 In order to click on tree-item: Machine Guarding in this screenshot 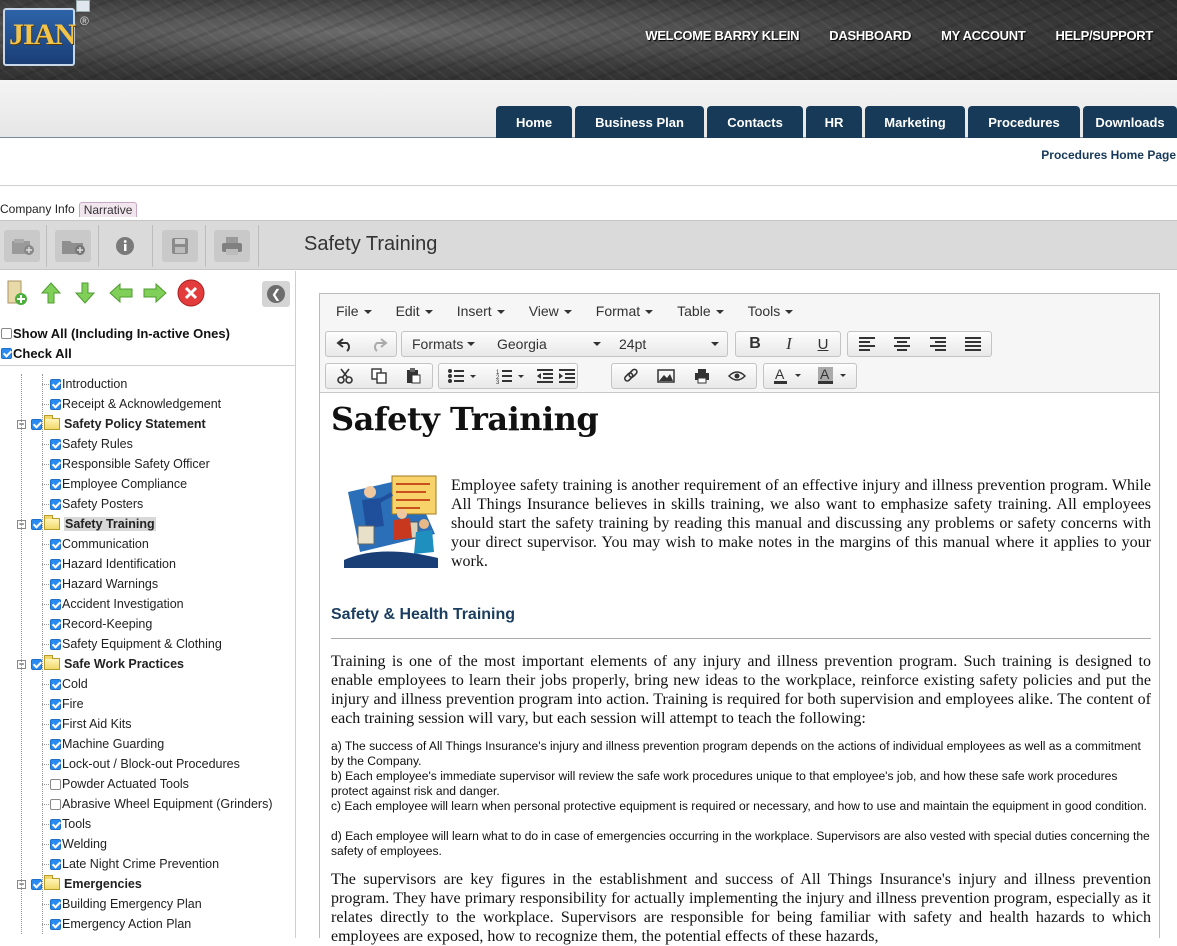, I will do `click(103, 744)`.